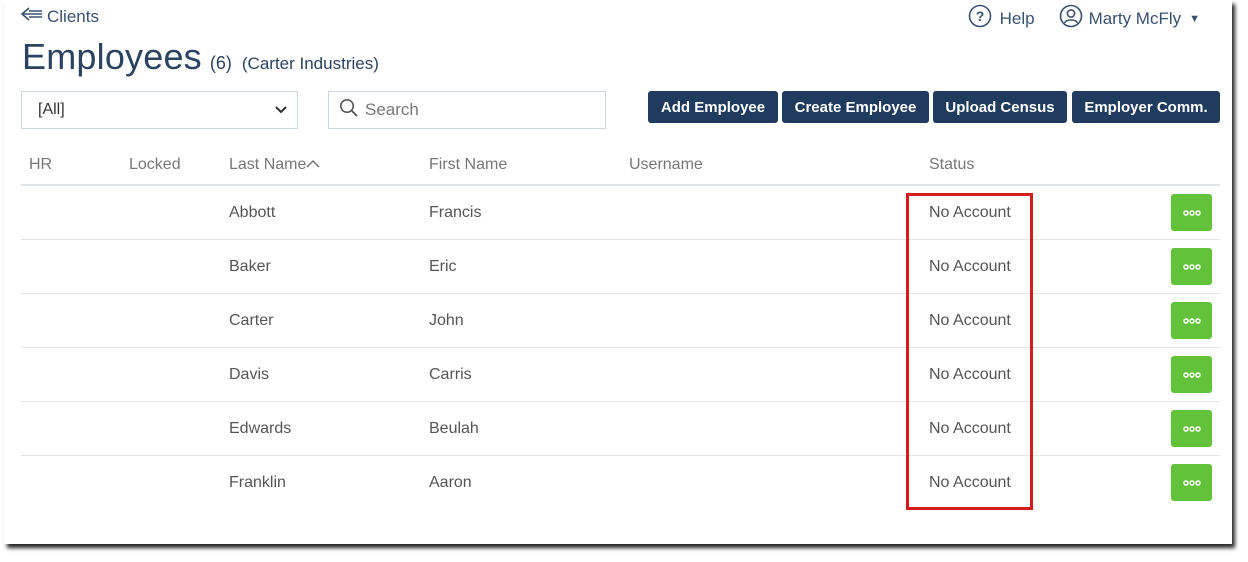 The width and height of the screenshot is (1248, 562). What do you see at coordinates (454, 428) in the screenshot?
I see `first-name-cell: Beulah` at bounding box center [454, 428].